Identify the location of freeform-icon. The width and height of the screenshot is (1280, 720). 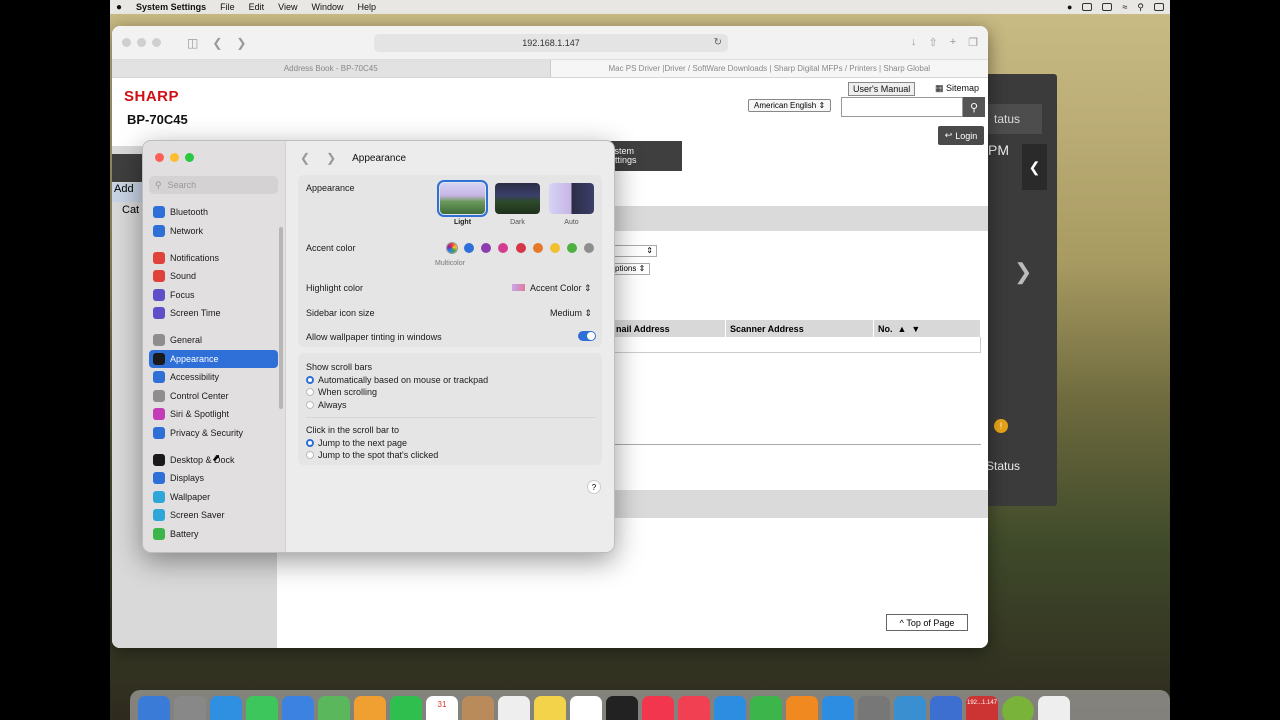
(586, 708).